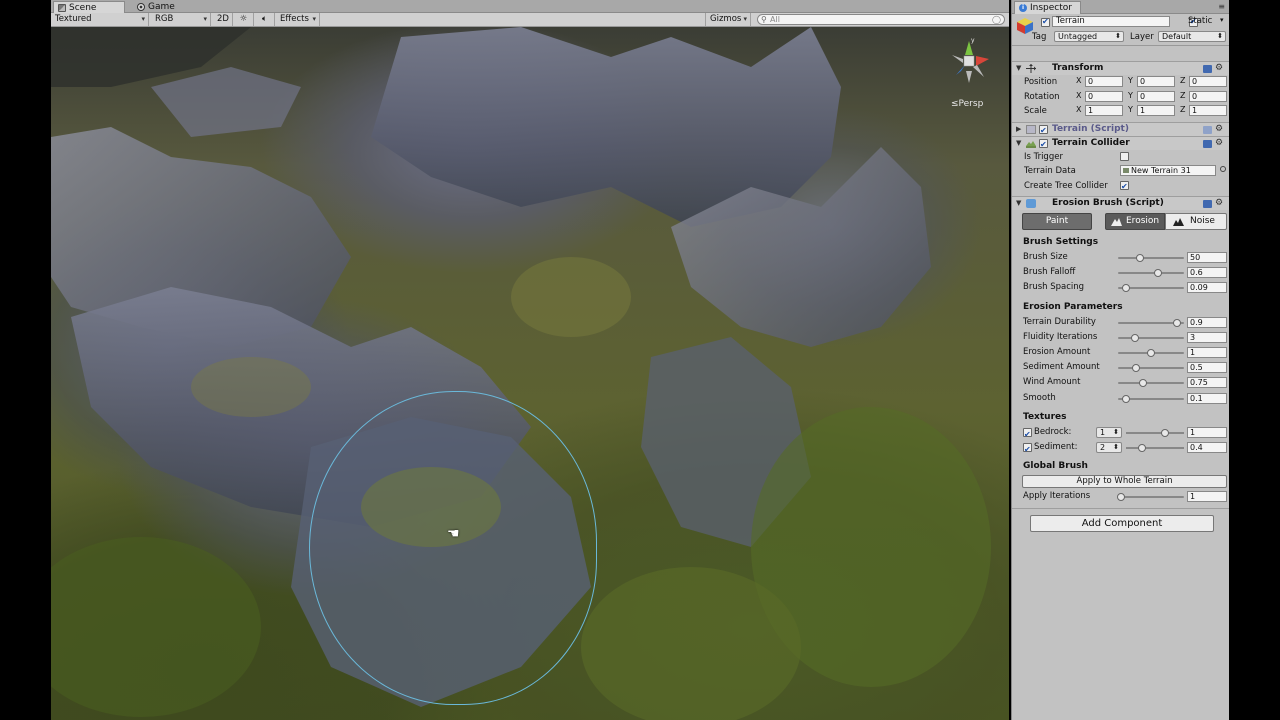 Image resolution: width=1280 pixels, height=720 pixels. Describe the element at coordinates (1192, 36) in the screenshot. I see `layer-dropdown: Default ⬍` at that location.